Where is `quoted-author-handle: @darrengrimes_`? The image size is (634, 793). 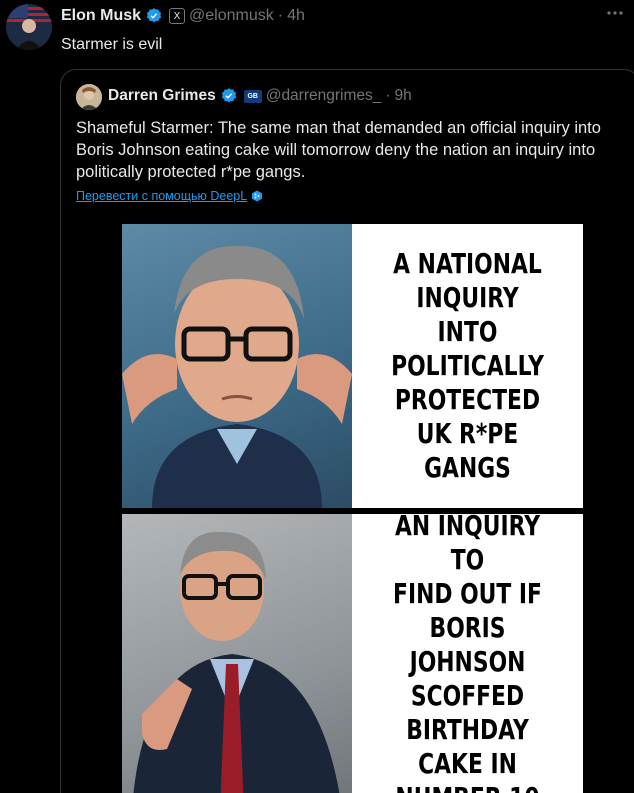
quoted-author-handle: @darrengrimes_ is located at coordinates (324, 96).